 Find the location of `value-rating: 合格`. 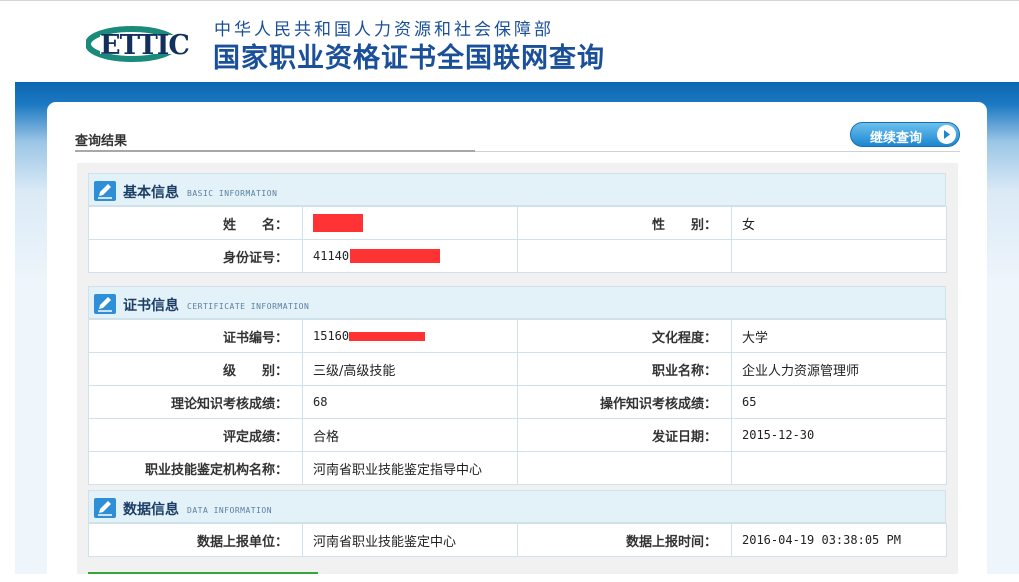

value-rating: 合格 is located at coordinates (410, 435).